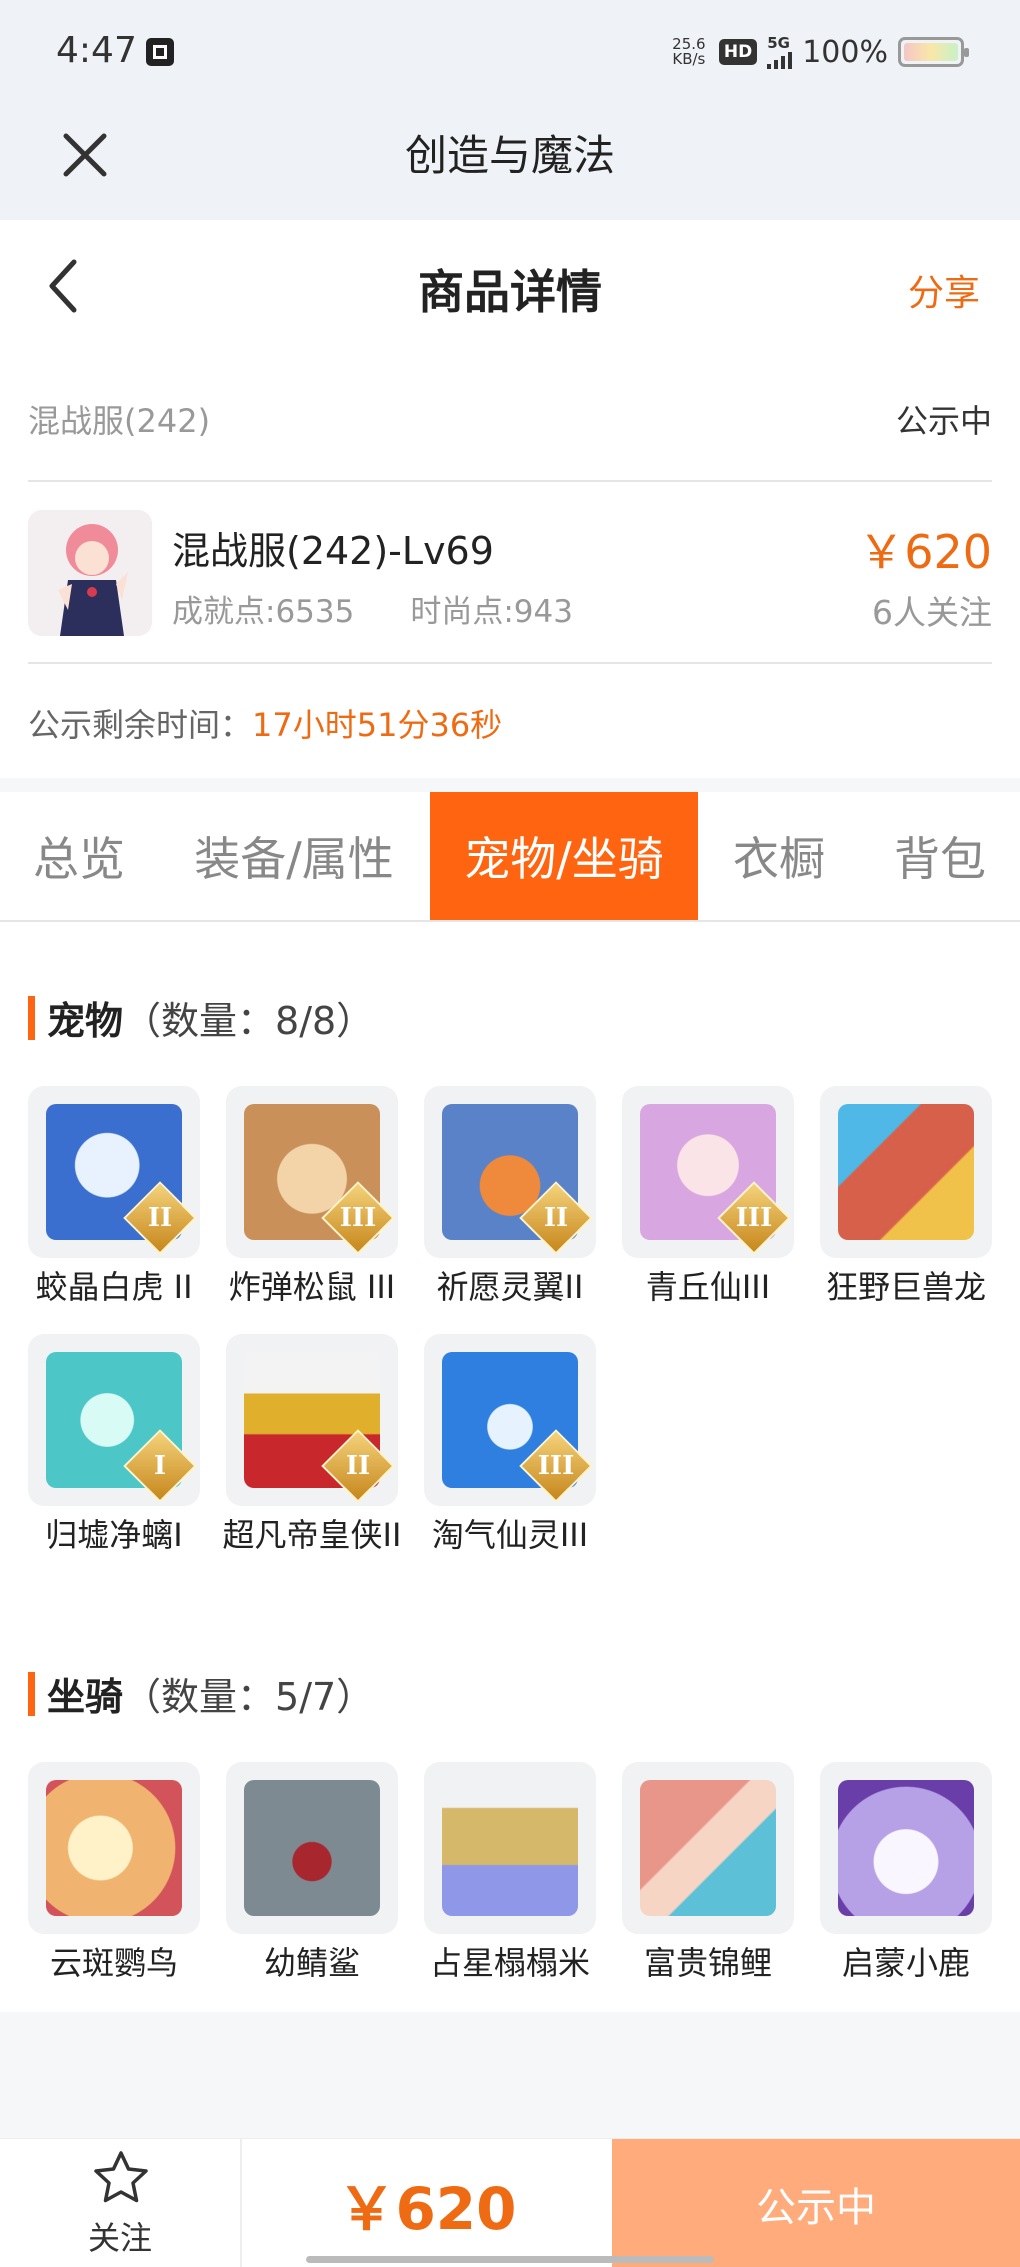 This screenshot has height=2267, width=1020. Describe the element at coordinates (943, 421) in the screenshot. I see `status-label: 公示中` at that location.